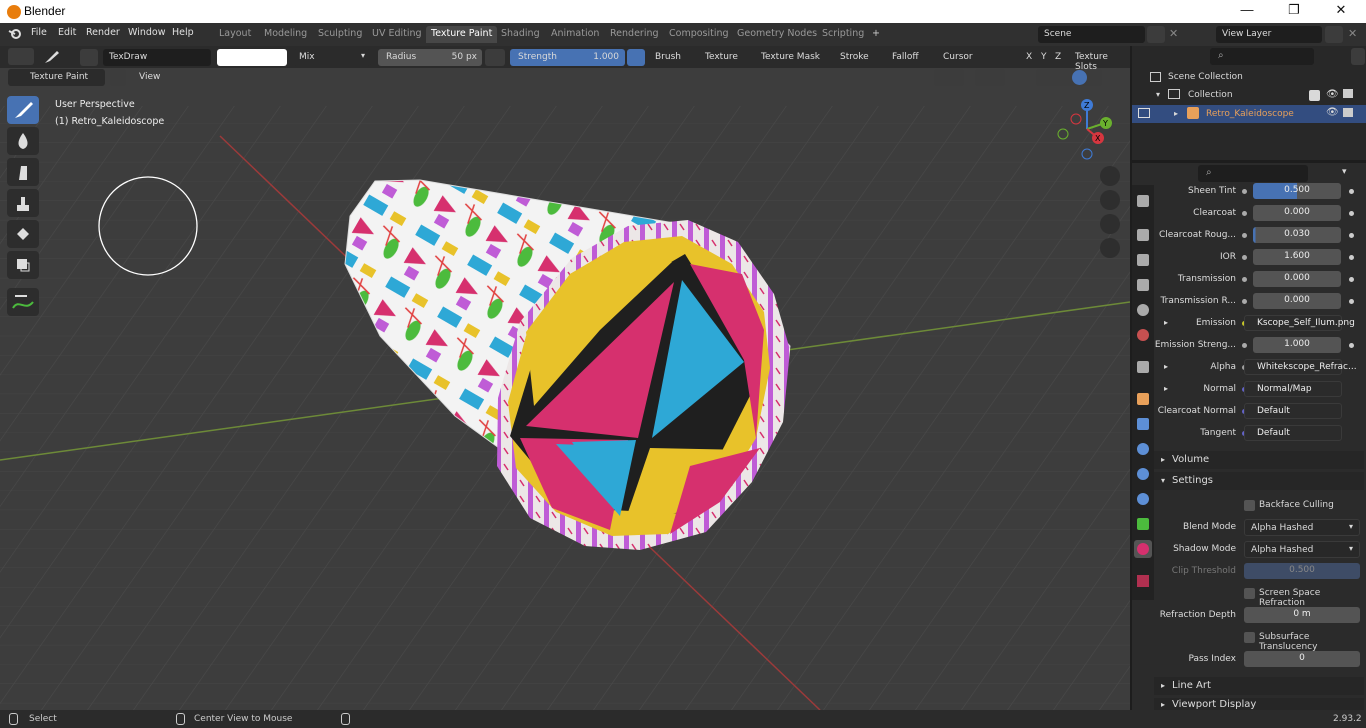 Image resolution: width=1366 pixels, height=728 pixels. What do you see at coordinates (1190, 459) in the screenshot?
I see `volume-label: Volume` at bounding box center [1190, 459].